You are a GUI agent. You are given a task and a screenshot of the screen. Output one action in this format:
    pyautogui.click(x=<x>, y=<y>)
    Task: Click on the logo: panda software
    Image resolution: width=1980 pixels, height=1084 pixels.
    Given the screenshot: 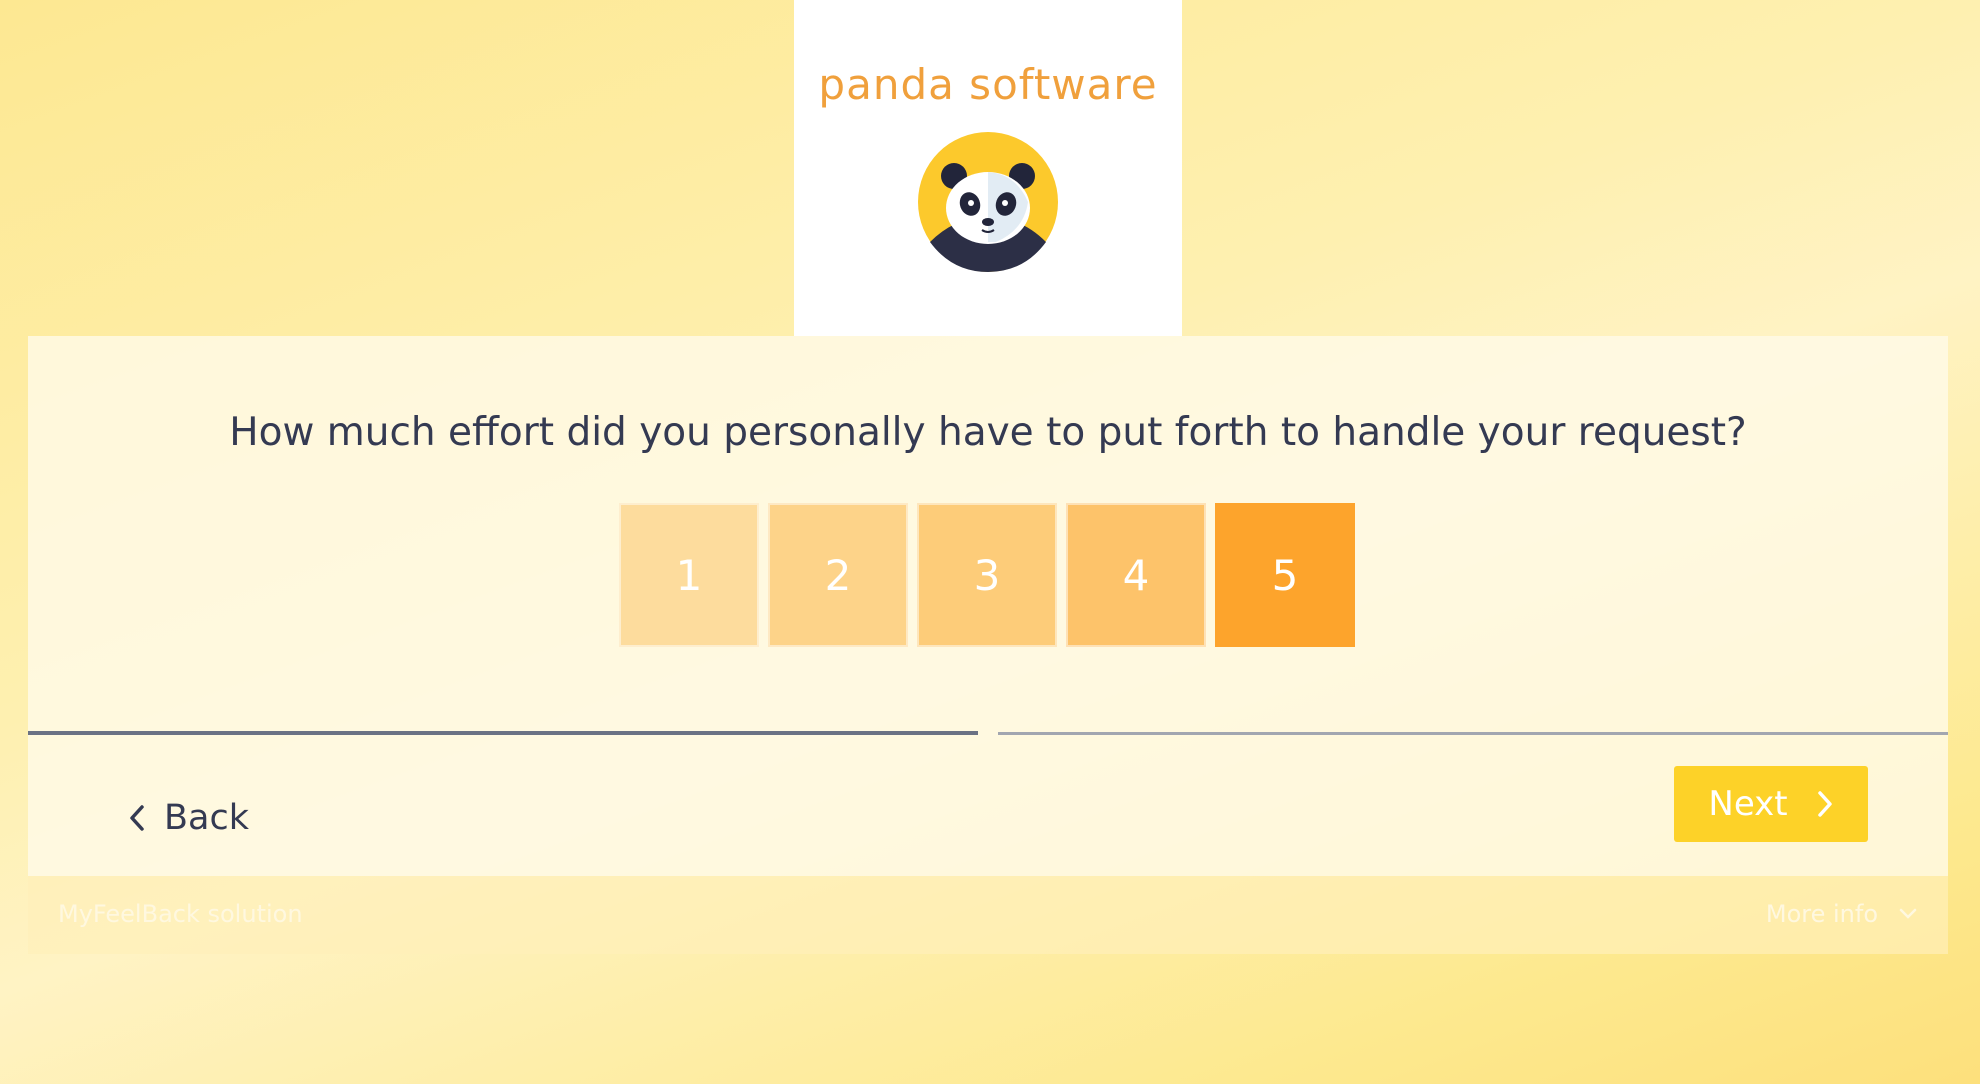 What is the action you would take?
    pyautogui.click(x=988, y=168)
    